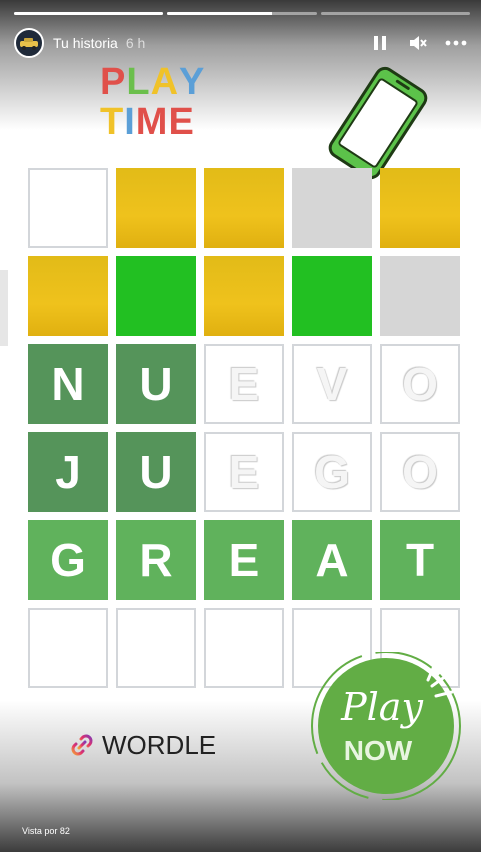  What do you see at coordinates (82, 745) in the screenshot?
I see `link-icon` at bounding box center [82, 745].